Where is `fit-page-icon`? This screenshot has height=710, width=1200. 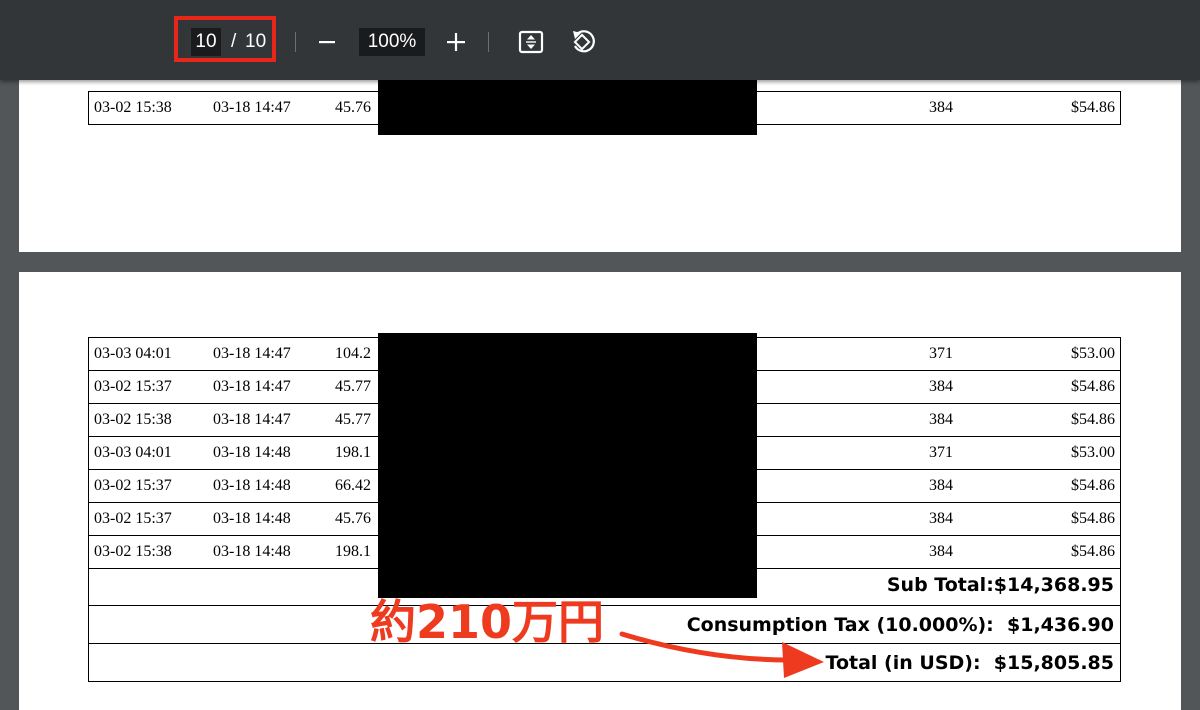 fit-page-icon is located at coordinates (531, 42).